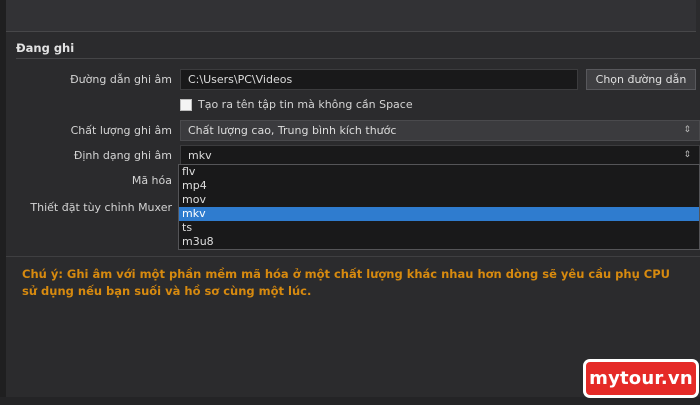  I want to click on encoder-label: Mã hóa, so click(151, 180).